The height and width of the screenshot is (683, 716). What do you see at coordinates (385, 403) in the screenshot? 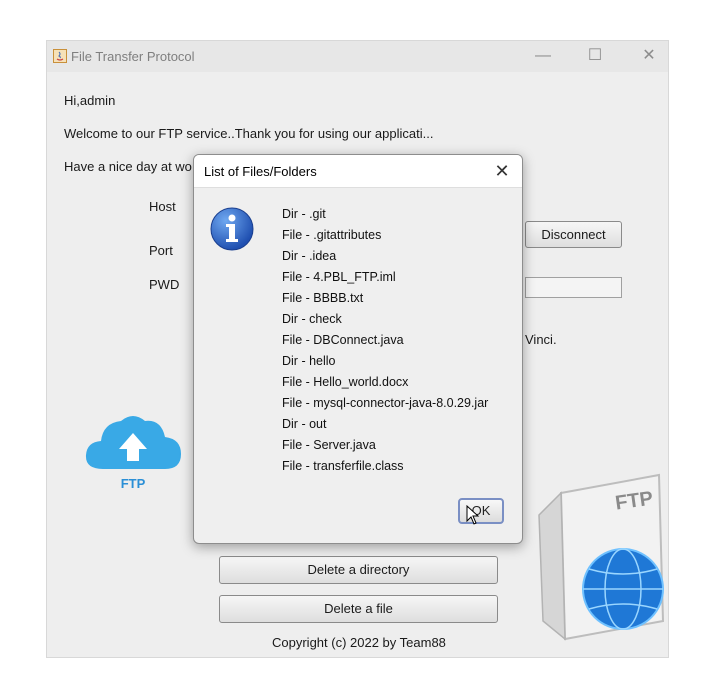
I see `list-item: File - mysql-connector-java-8.0.29.jar` at bounding box center [385, 403].